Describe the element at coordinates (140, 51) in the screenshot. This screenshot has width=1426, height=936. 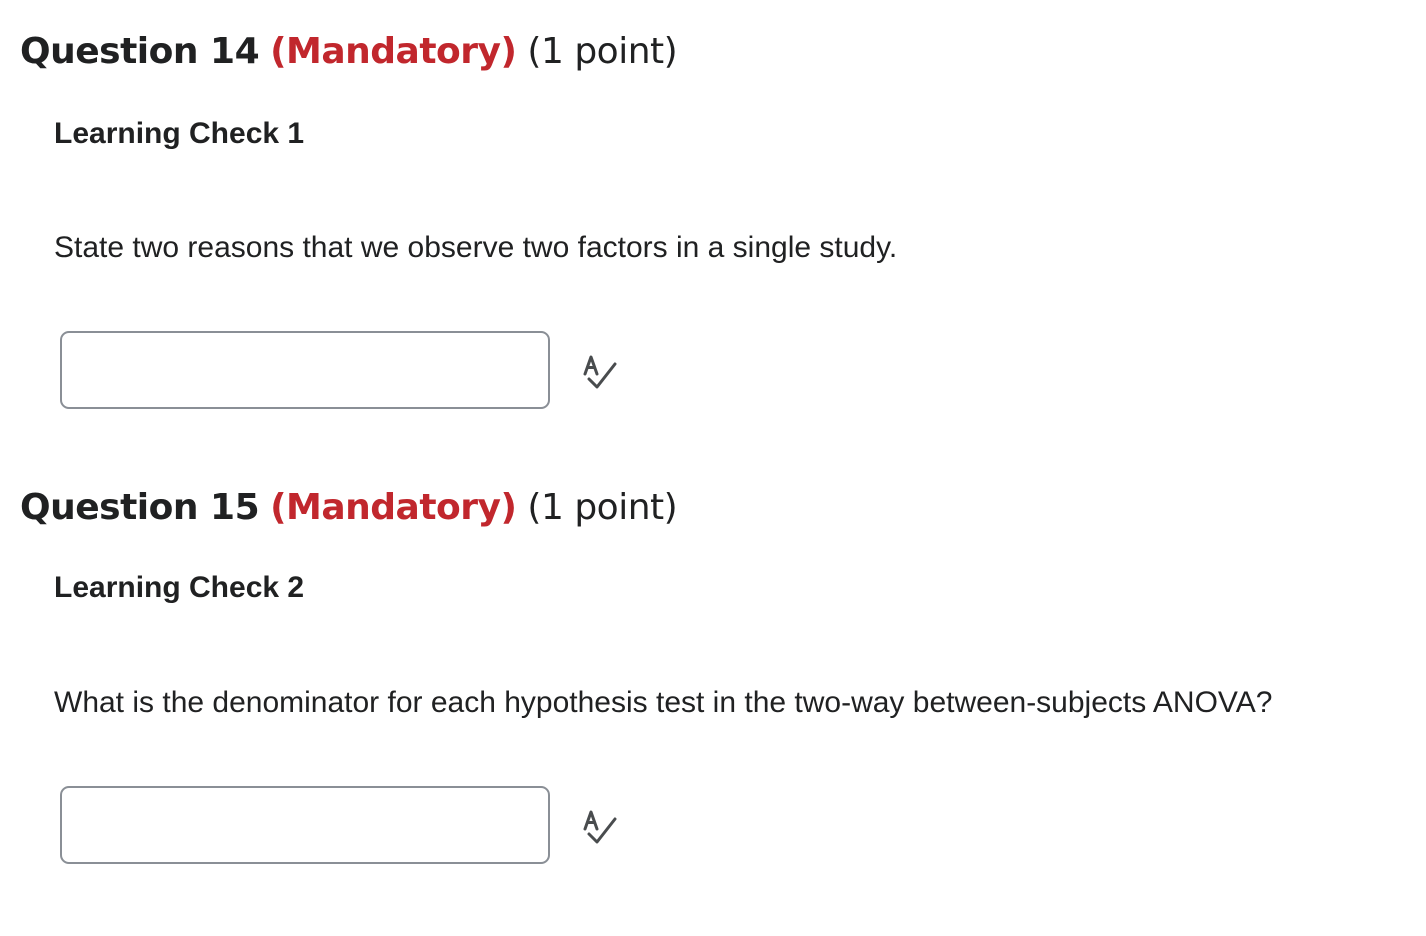
I see `question-title: Question 14` at that location.